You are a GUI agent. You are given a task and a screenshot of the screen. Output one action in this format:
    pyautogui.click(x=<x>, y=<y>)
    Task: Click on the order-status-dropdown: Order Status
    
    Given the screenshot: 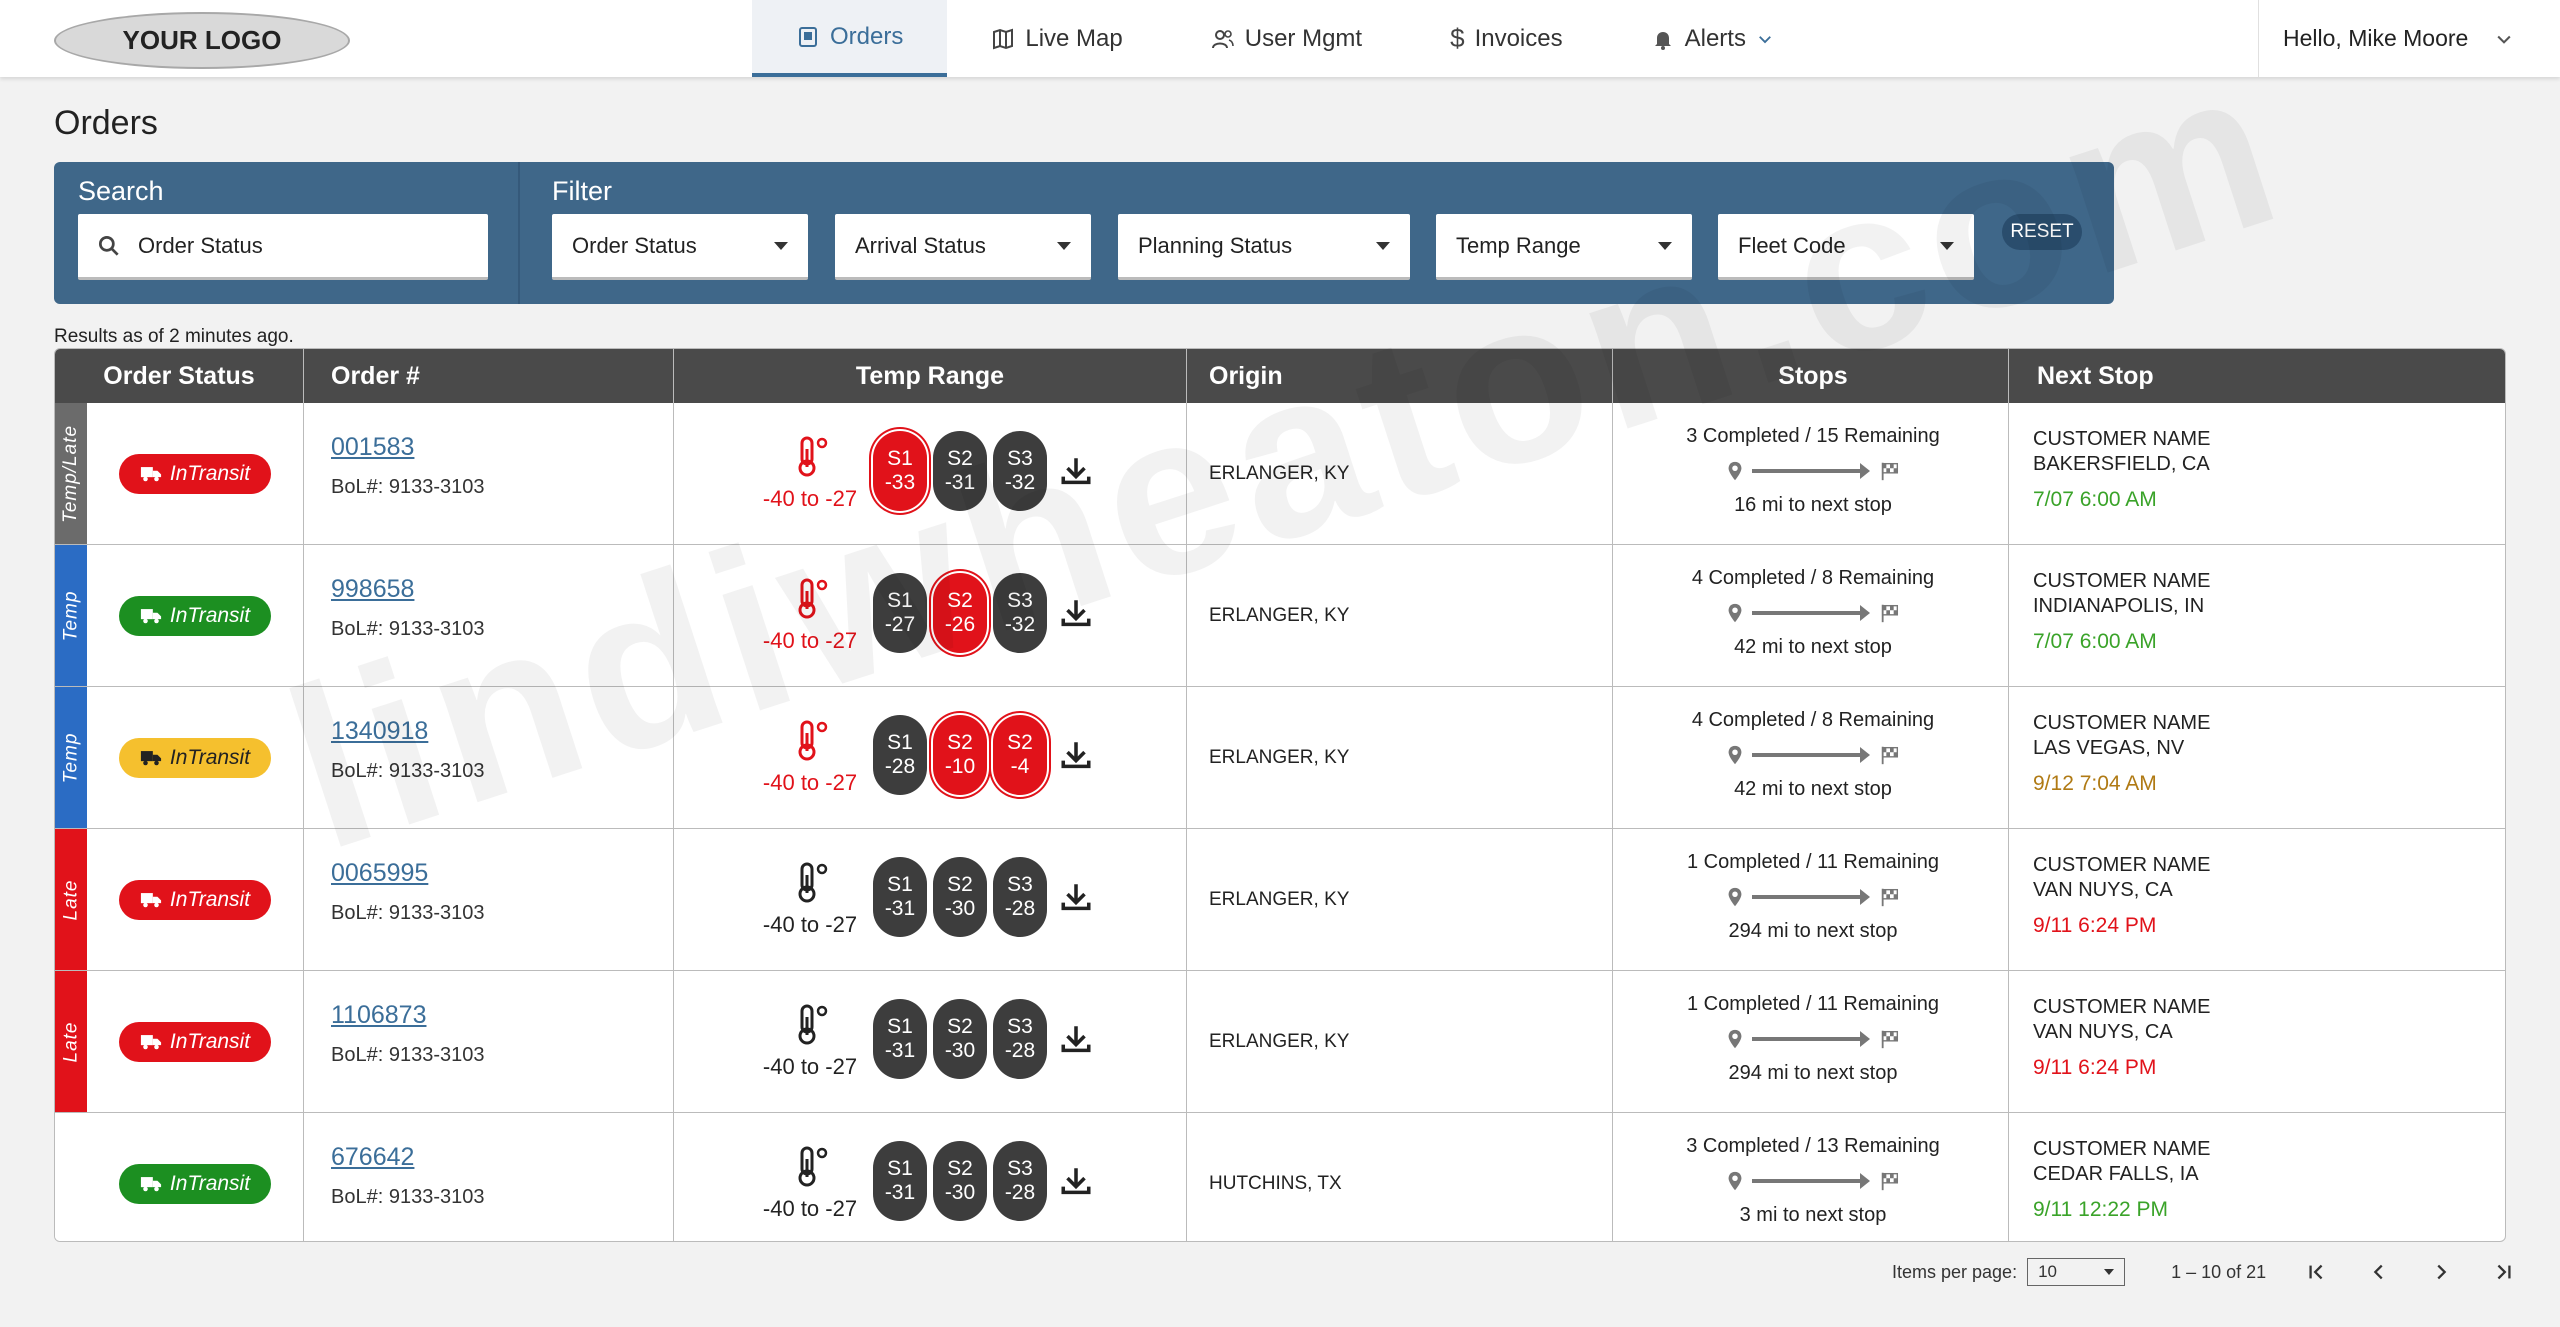 What is the action you would take?
    pyautogui.click(x=680, y=247)
    